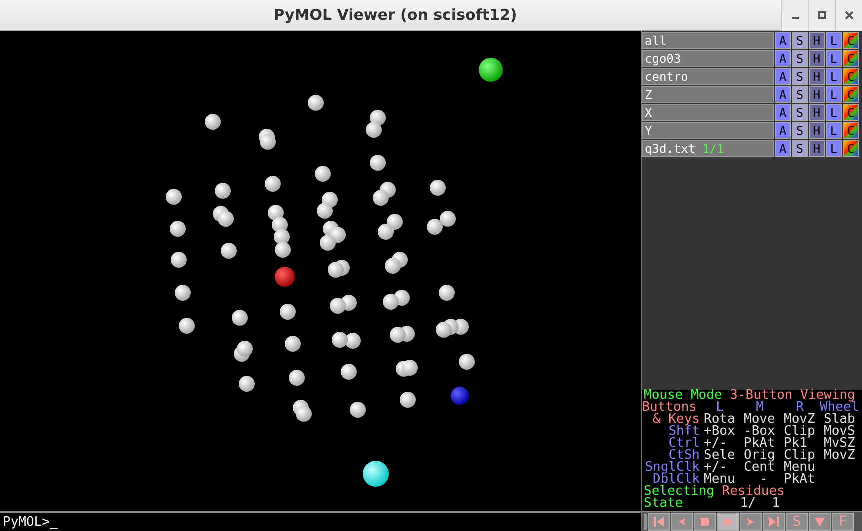 Image resolution: width=862 pixels, height=531 pixels. What do you see at coordinates (760, 468) in the screenshot?
I see `mouse-action: Cent` at bounding box center [760, 468].